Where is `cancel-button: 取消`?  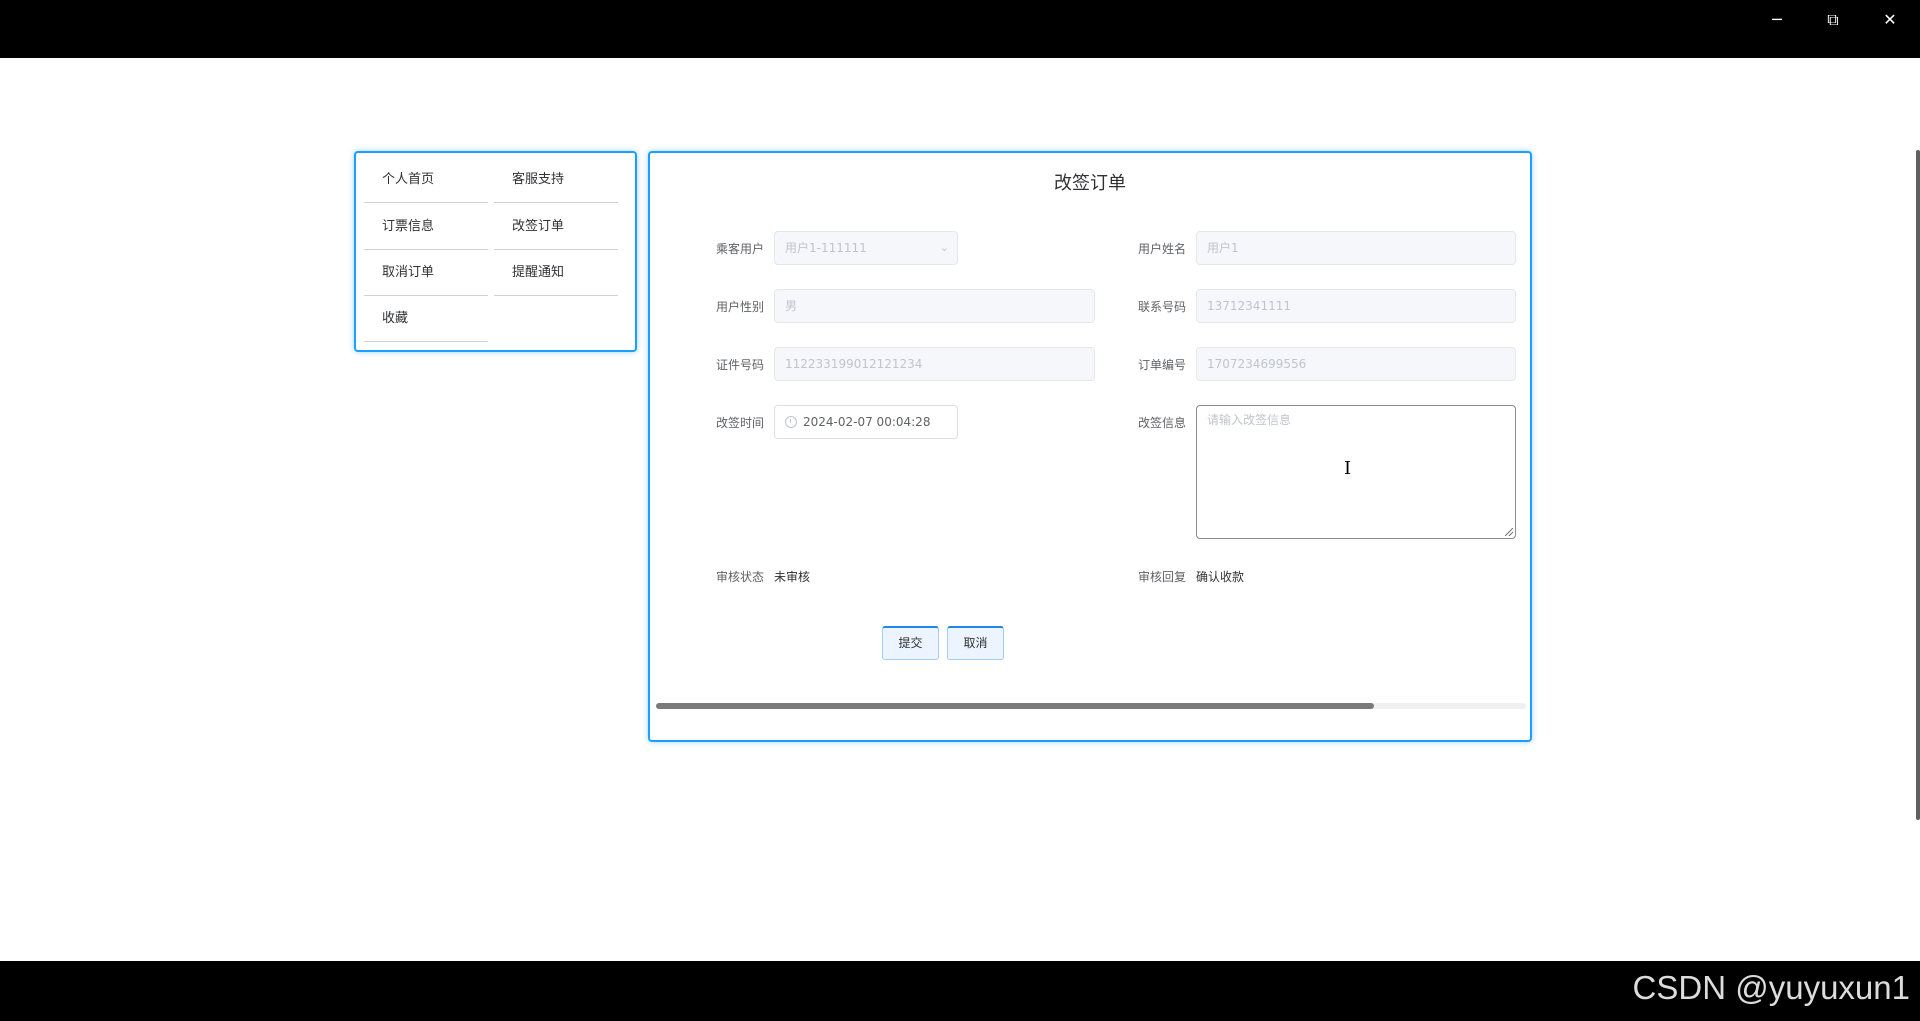
cancel-button: 取消 is located at coordinates (975, 643).